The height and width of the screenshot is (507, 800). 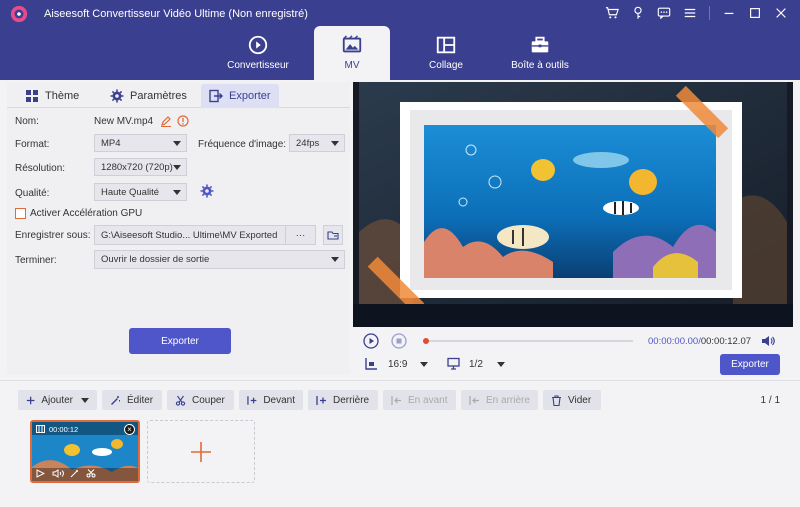 I want to click on folder-icon, so click(x=333, y=235).